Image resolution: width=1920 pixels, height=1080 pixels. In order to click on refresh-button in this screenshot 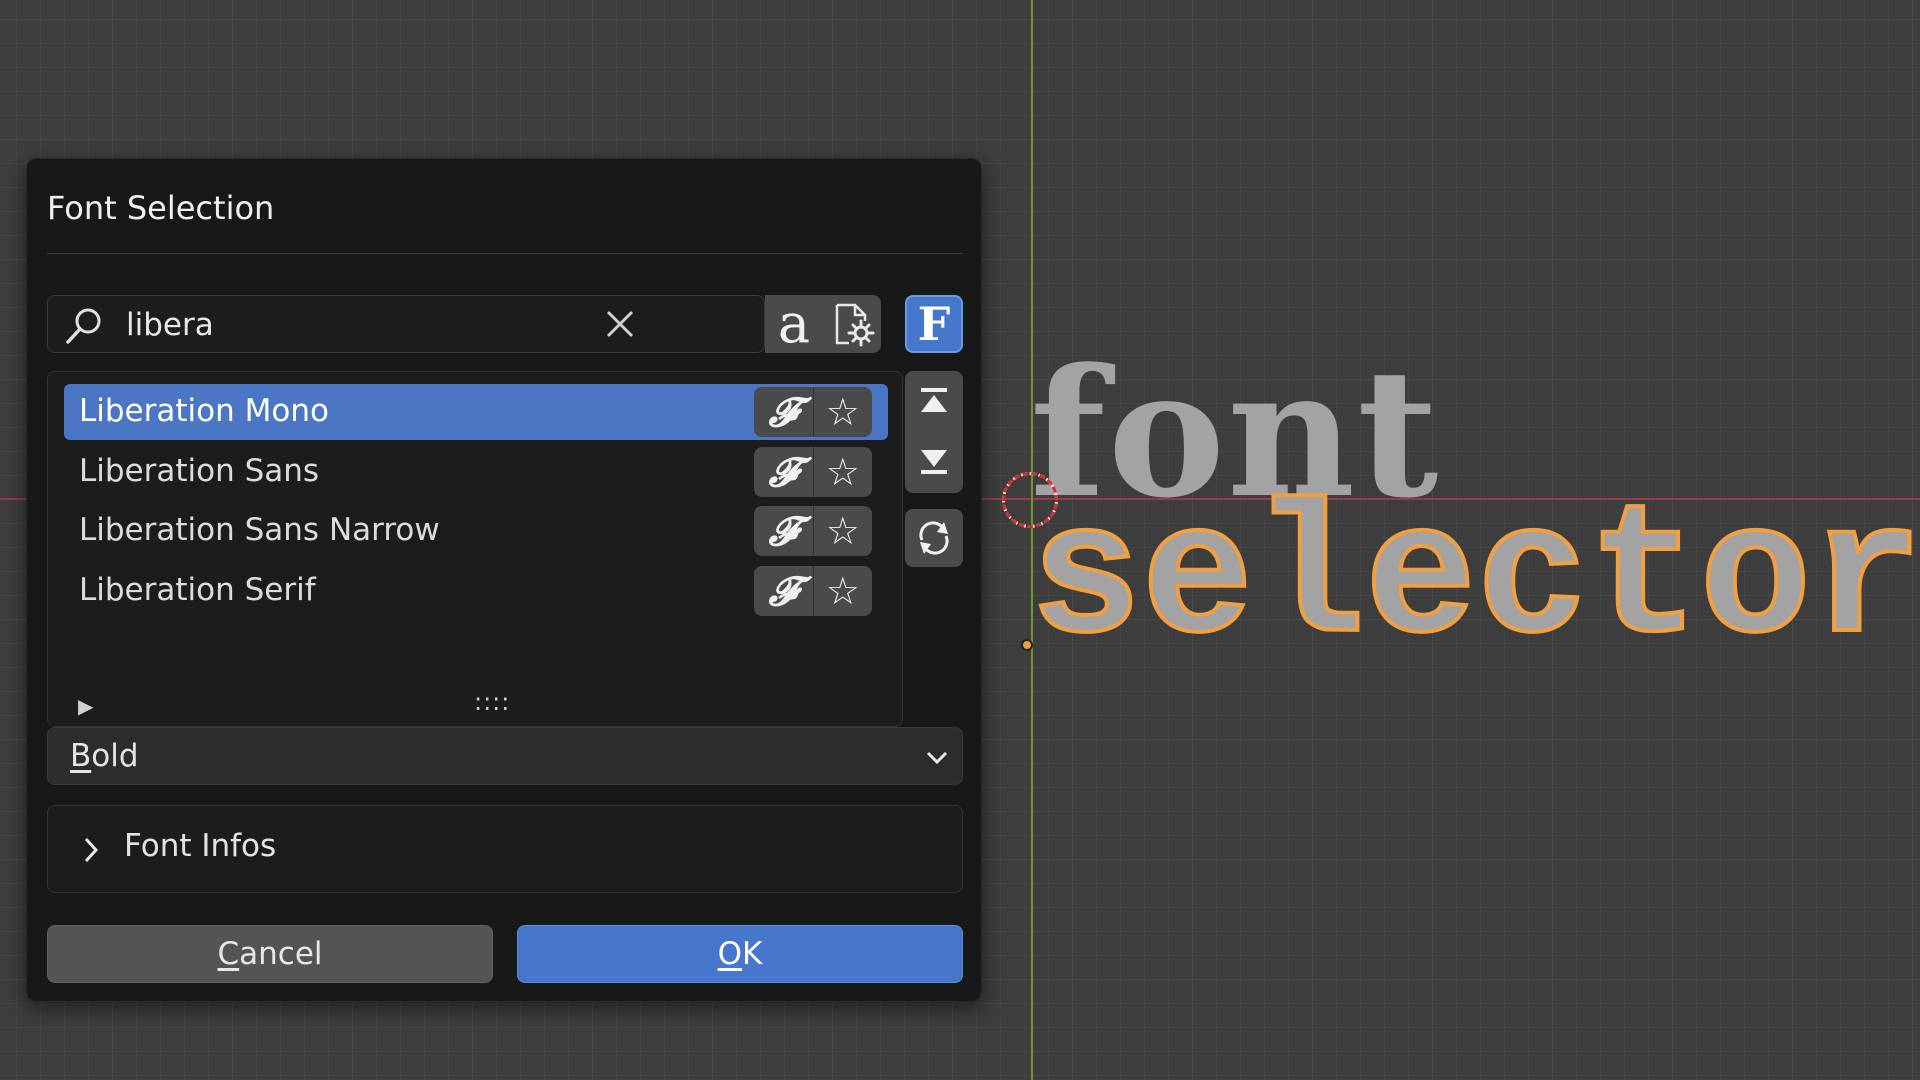, I will do `click(934, 538)`.